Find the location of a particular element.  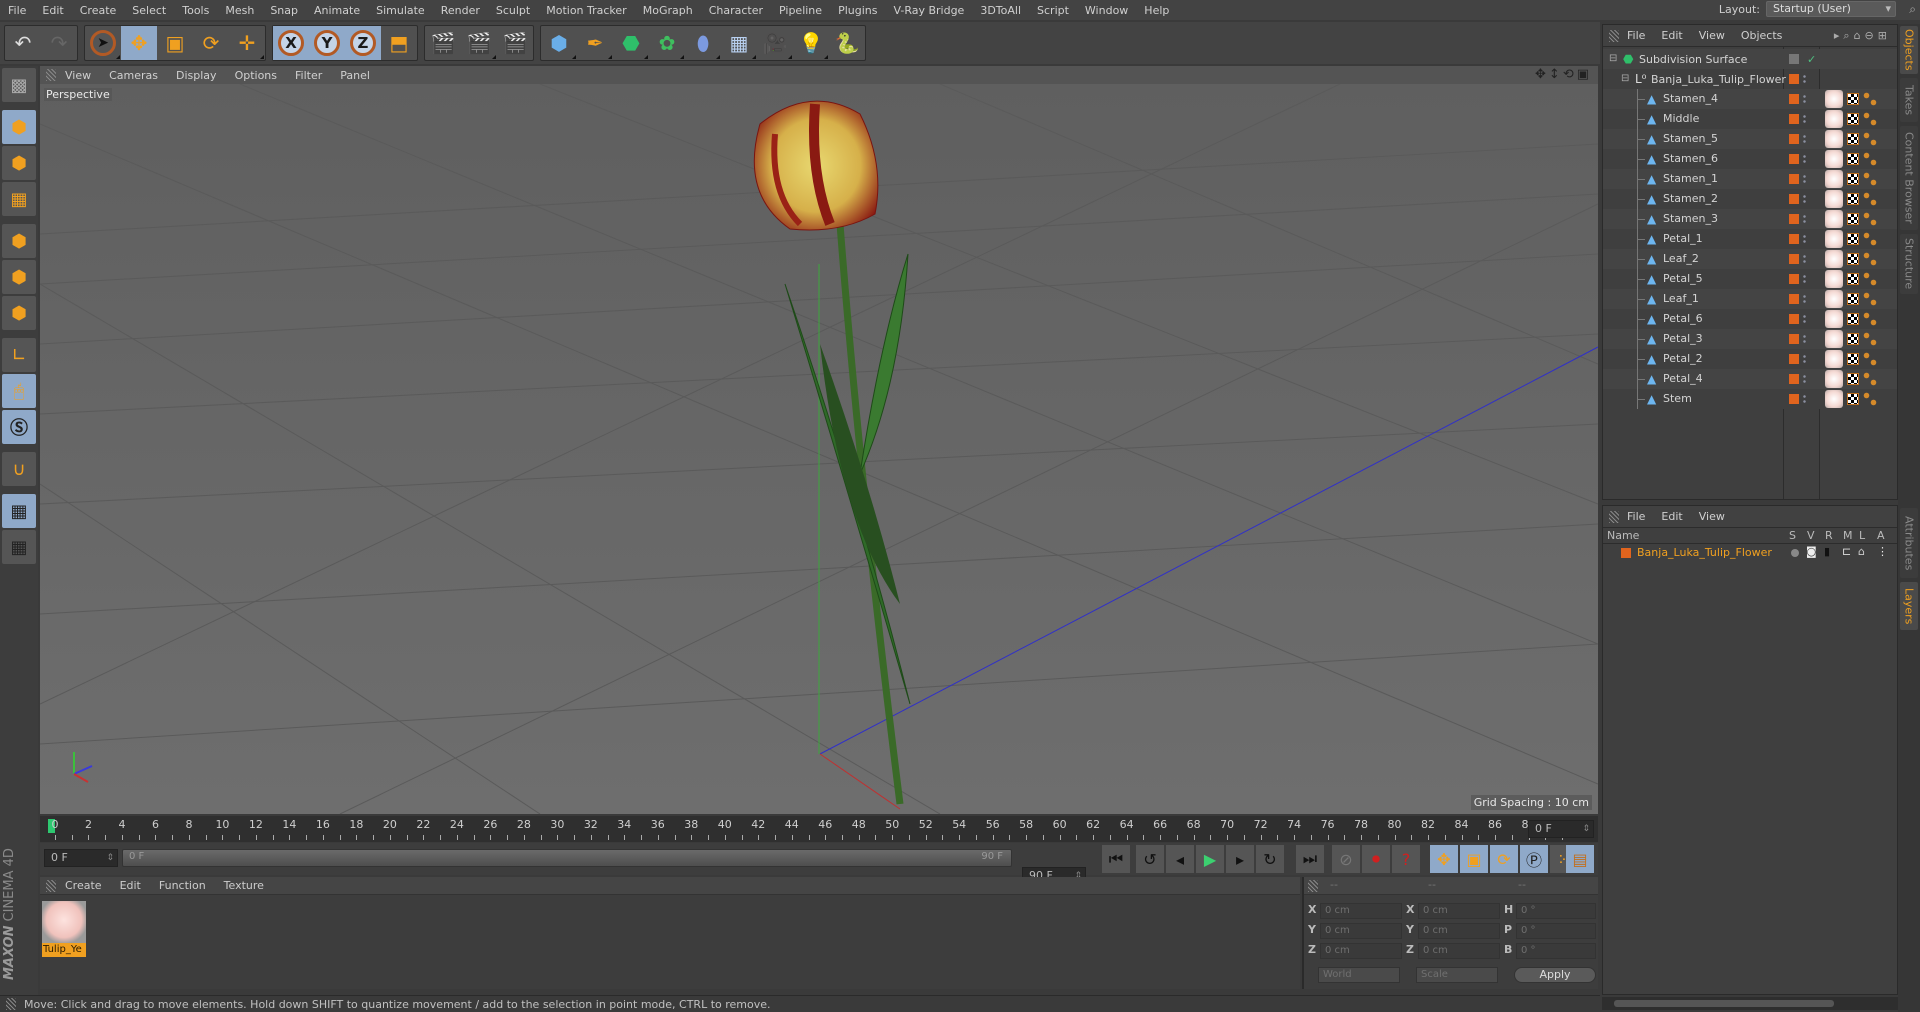

model-mode-icon: ▩ is located at coordinates (19, 85).